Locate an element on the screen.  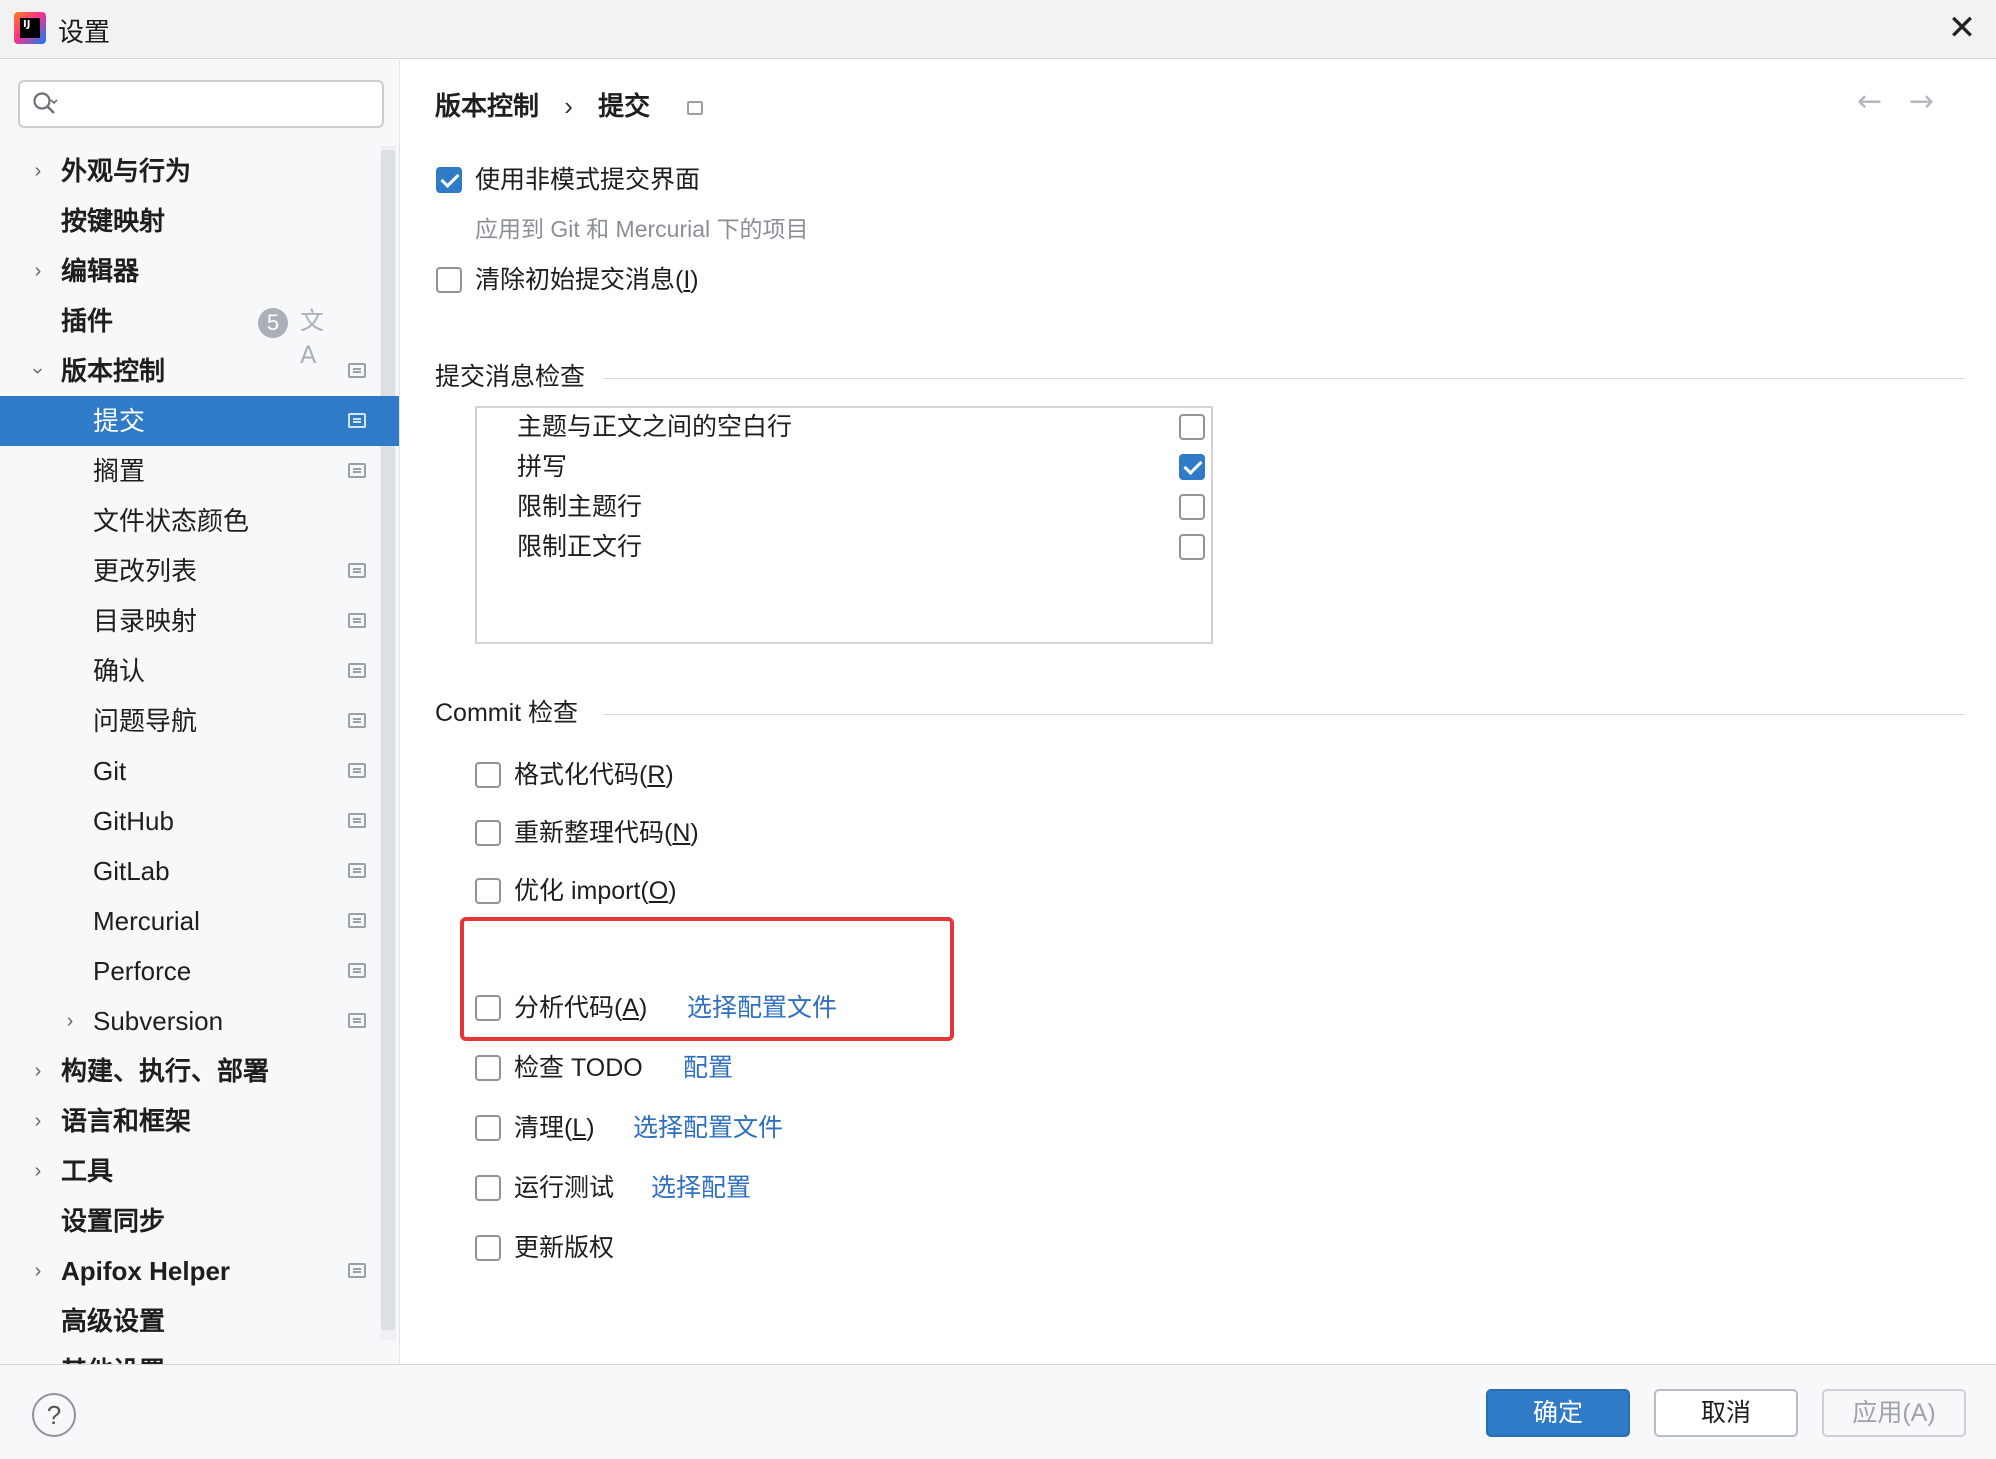
subject-line-limit-label: 限制主题行 is located at coordinates (580, 507).